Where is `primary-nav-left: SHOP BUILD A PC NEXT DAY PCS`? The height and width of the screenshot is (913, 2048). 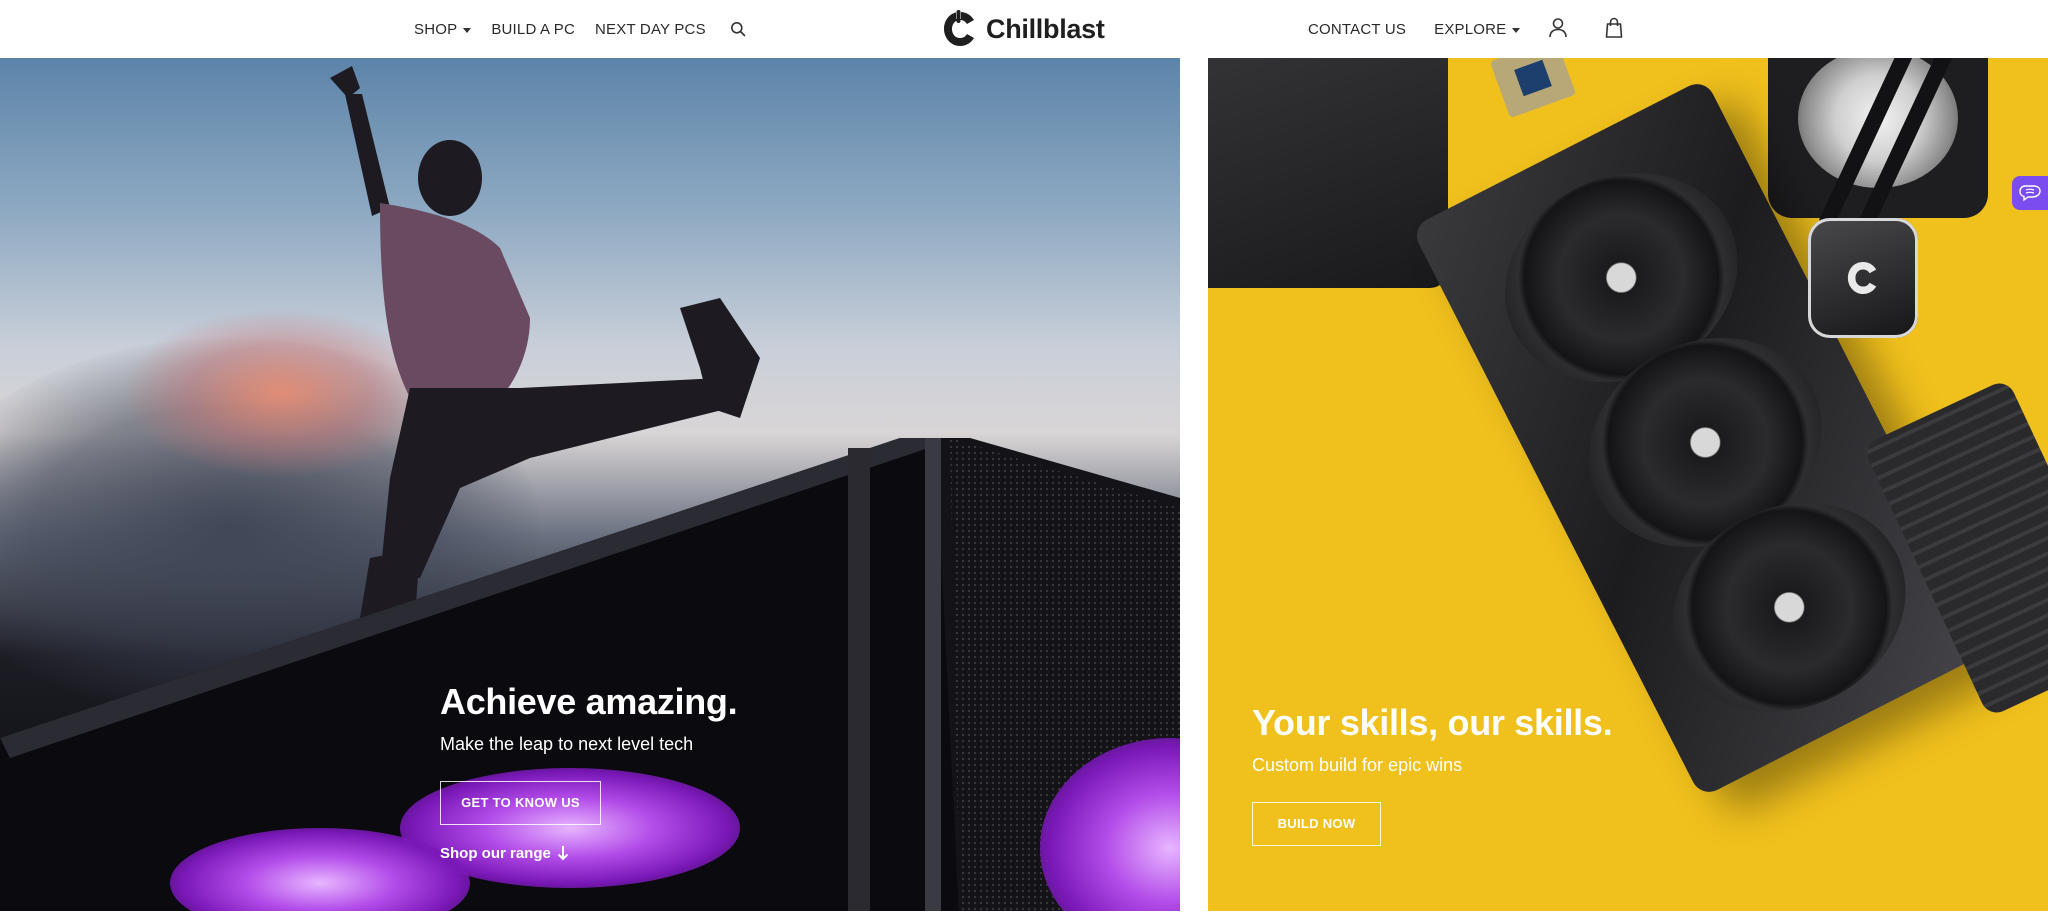
primary-nav-left: SHOP BUILD A PC NEXT DAY PCS is located at coordinates (582, 29).